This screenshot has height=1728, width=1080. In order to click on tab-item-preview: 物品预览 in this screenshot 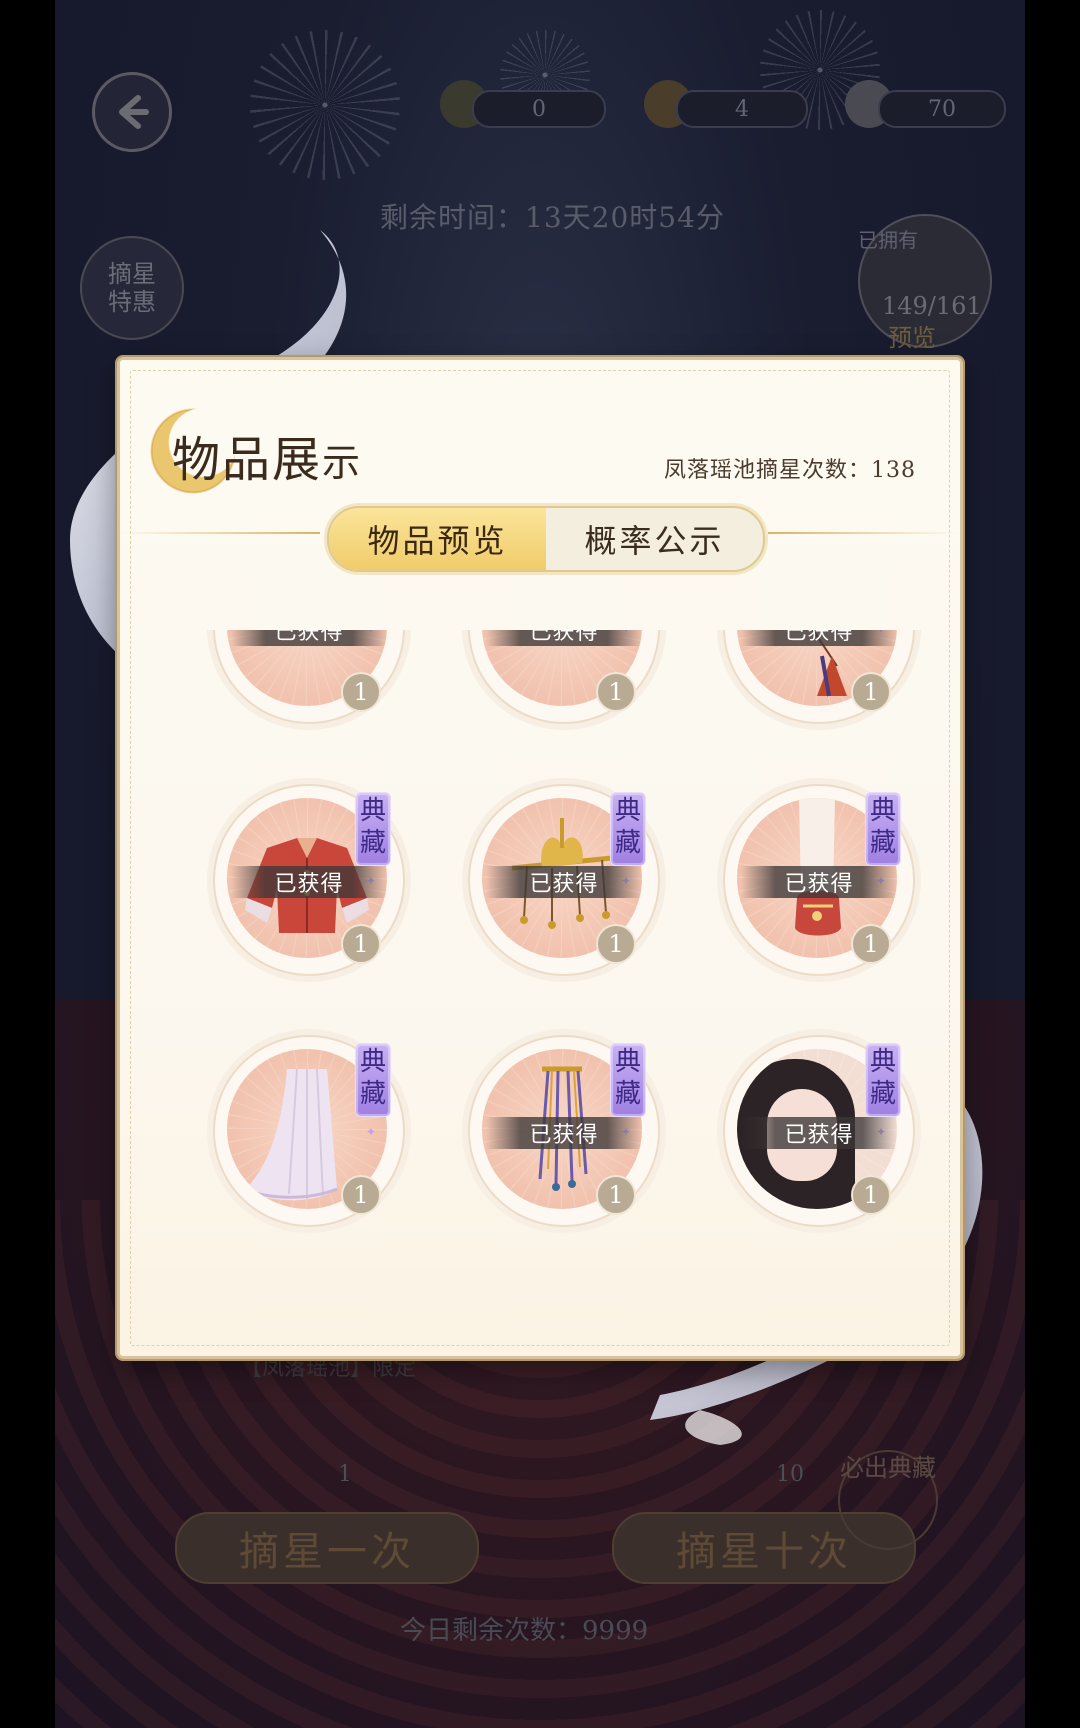, I will do `click(437, 539)`.